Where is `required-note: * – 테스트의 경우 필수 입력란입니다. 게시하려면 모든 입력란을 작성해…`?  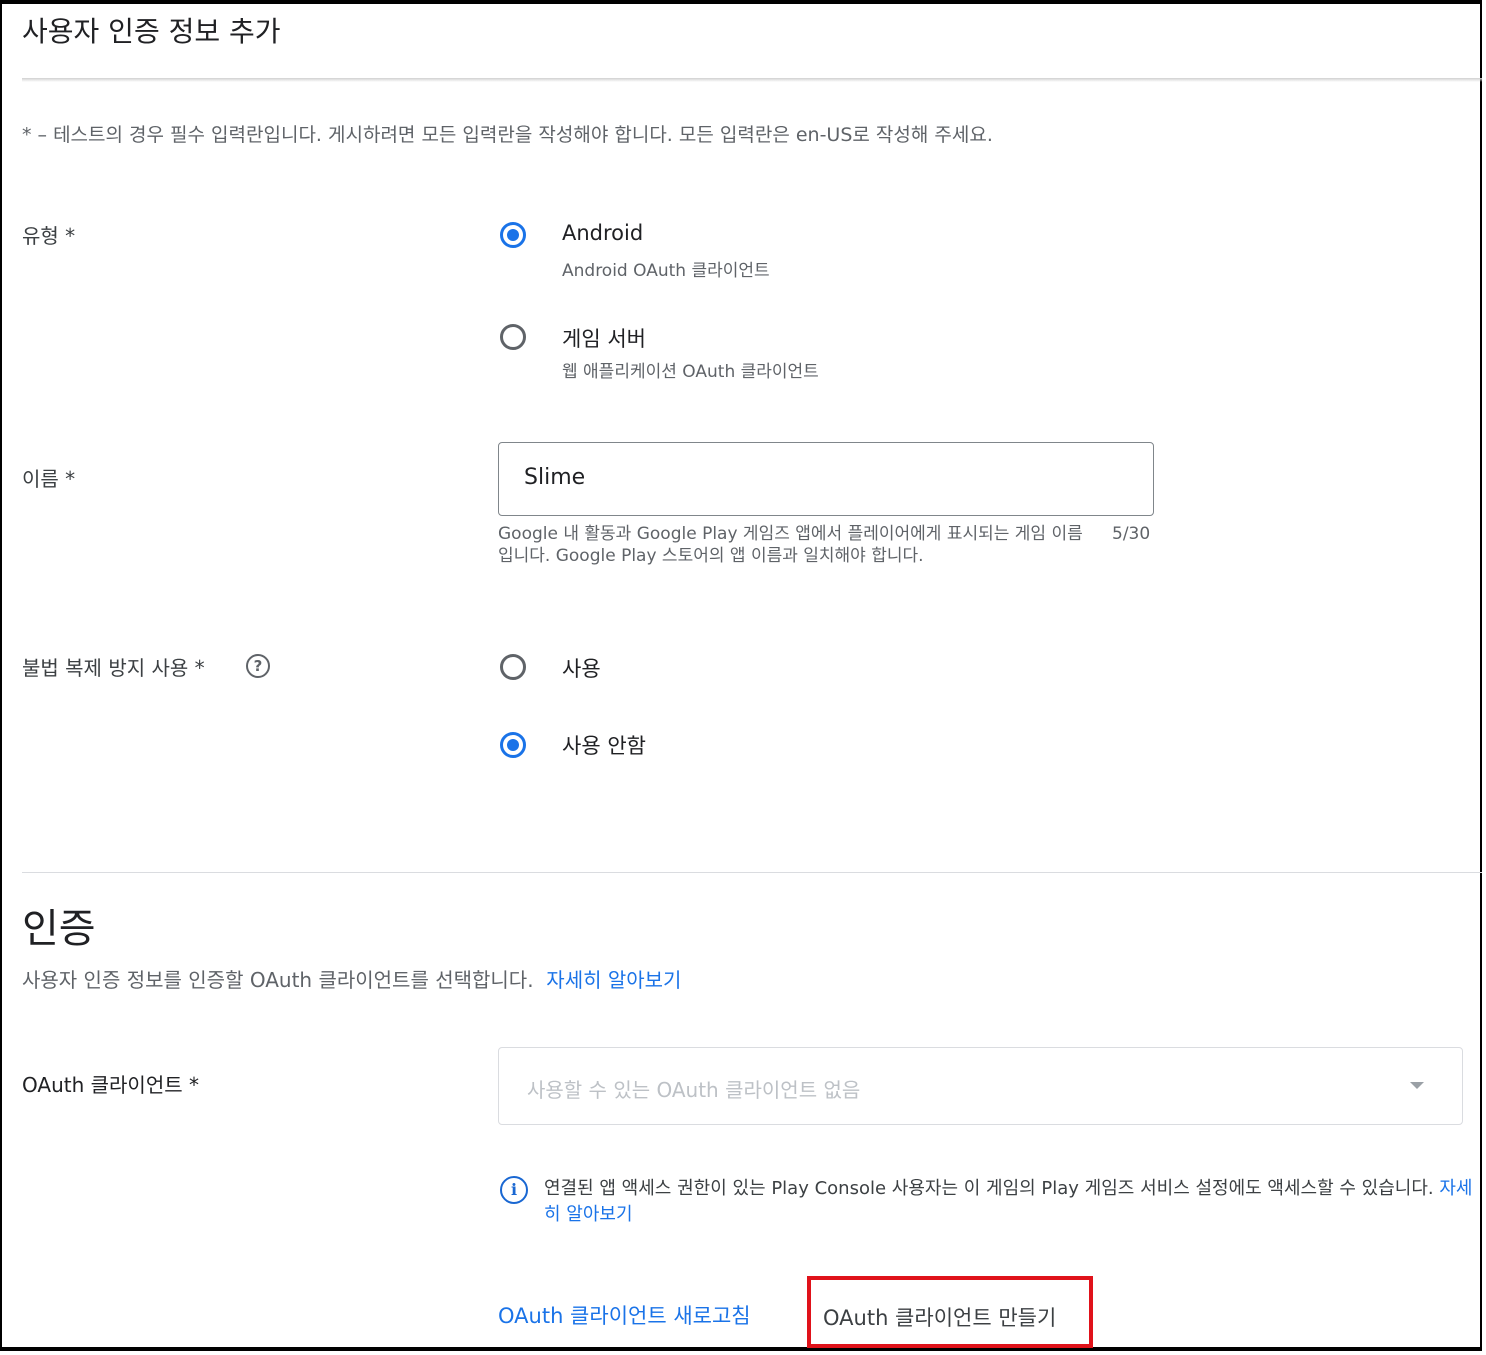
required-note: * – 테스트의 경우 필수 입력란입니다. 게시하려면 모든 입력란을 작성해… is located at coordinates (507, 135).